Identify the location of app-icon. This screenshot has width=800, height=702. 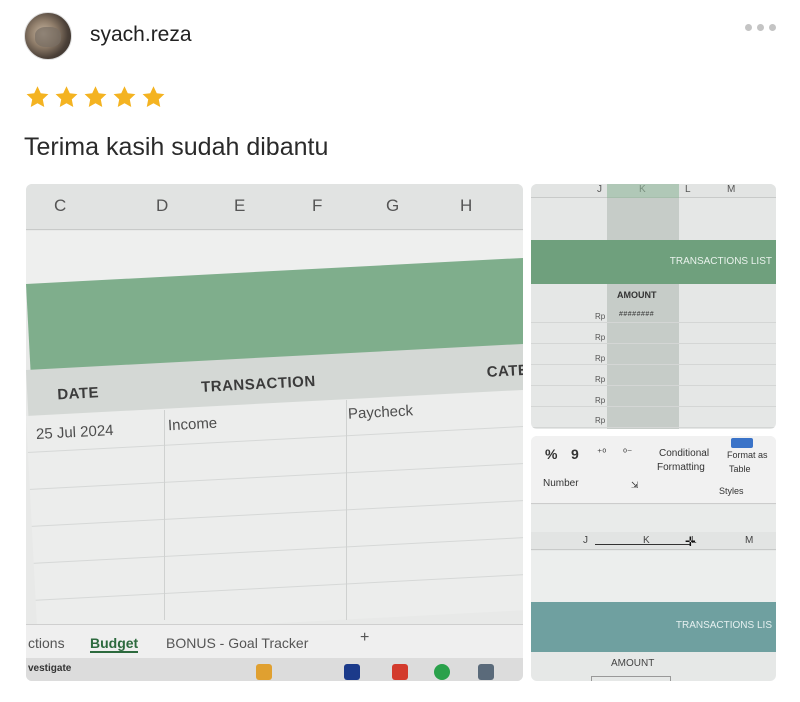
(352, 672).